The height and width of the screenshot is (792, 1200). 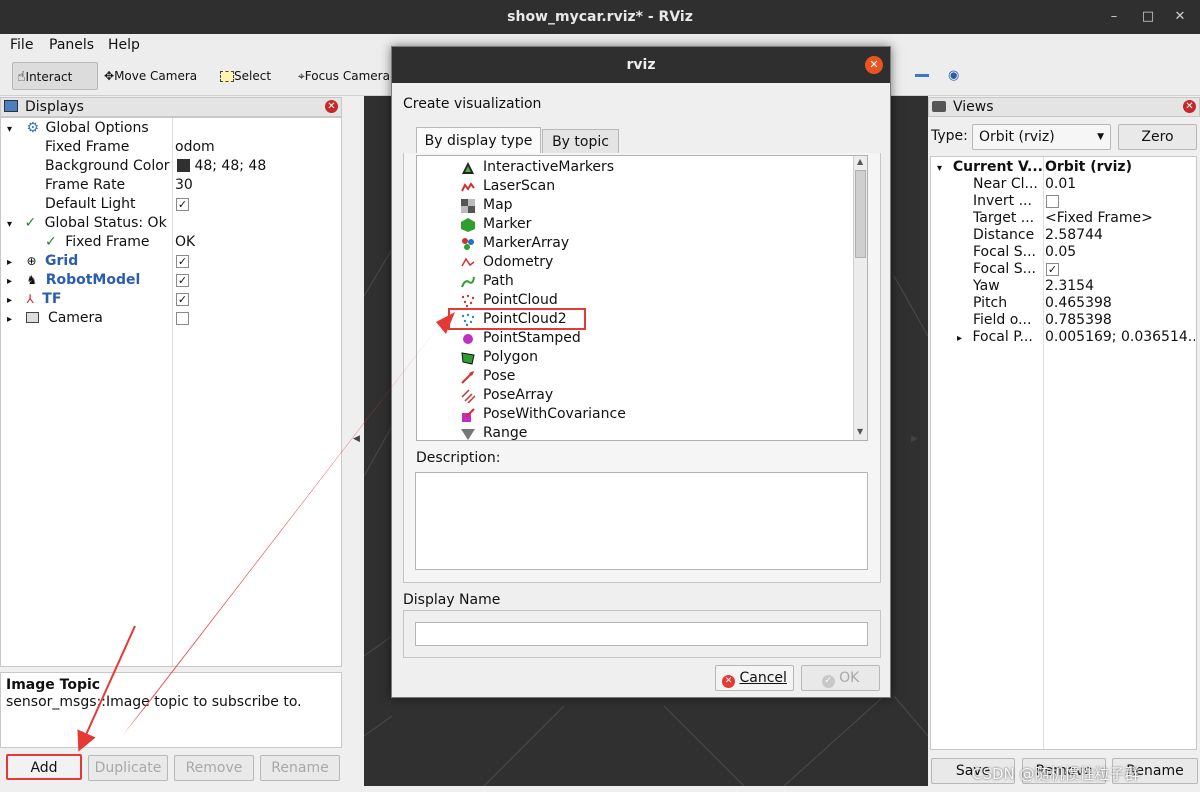 What do you see at coordinates (106, 688) in the screenshot?
I see `arrow-to-add` at bounding box center [106, 688].